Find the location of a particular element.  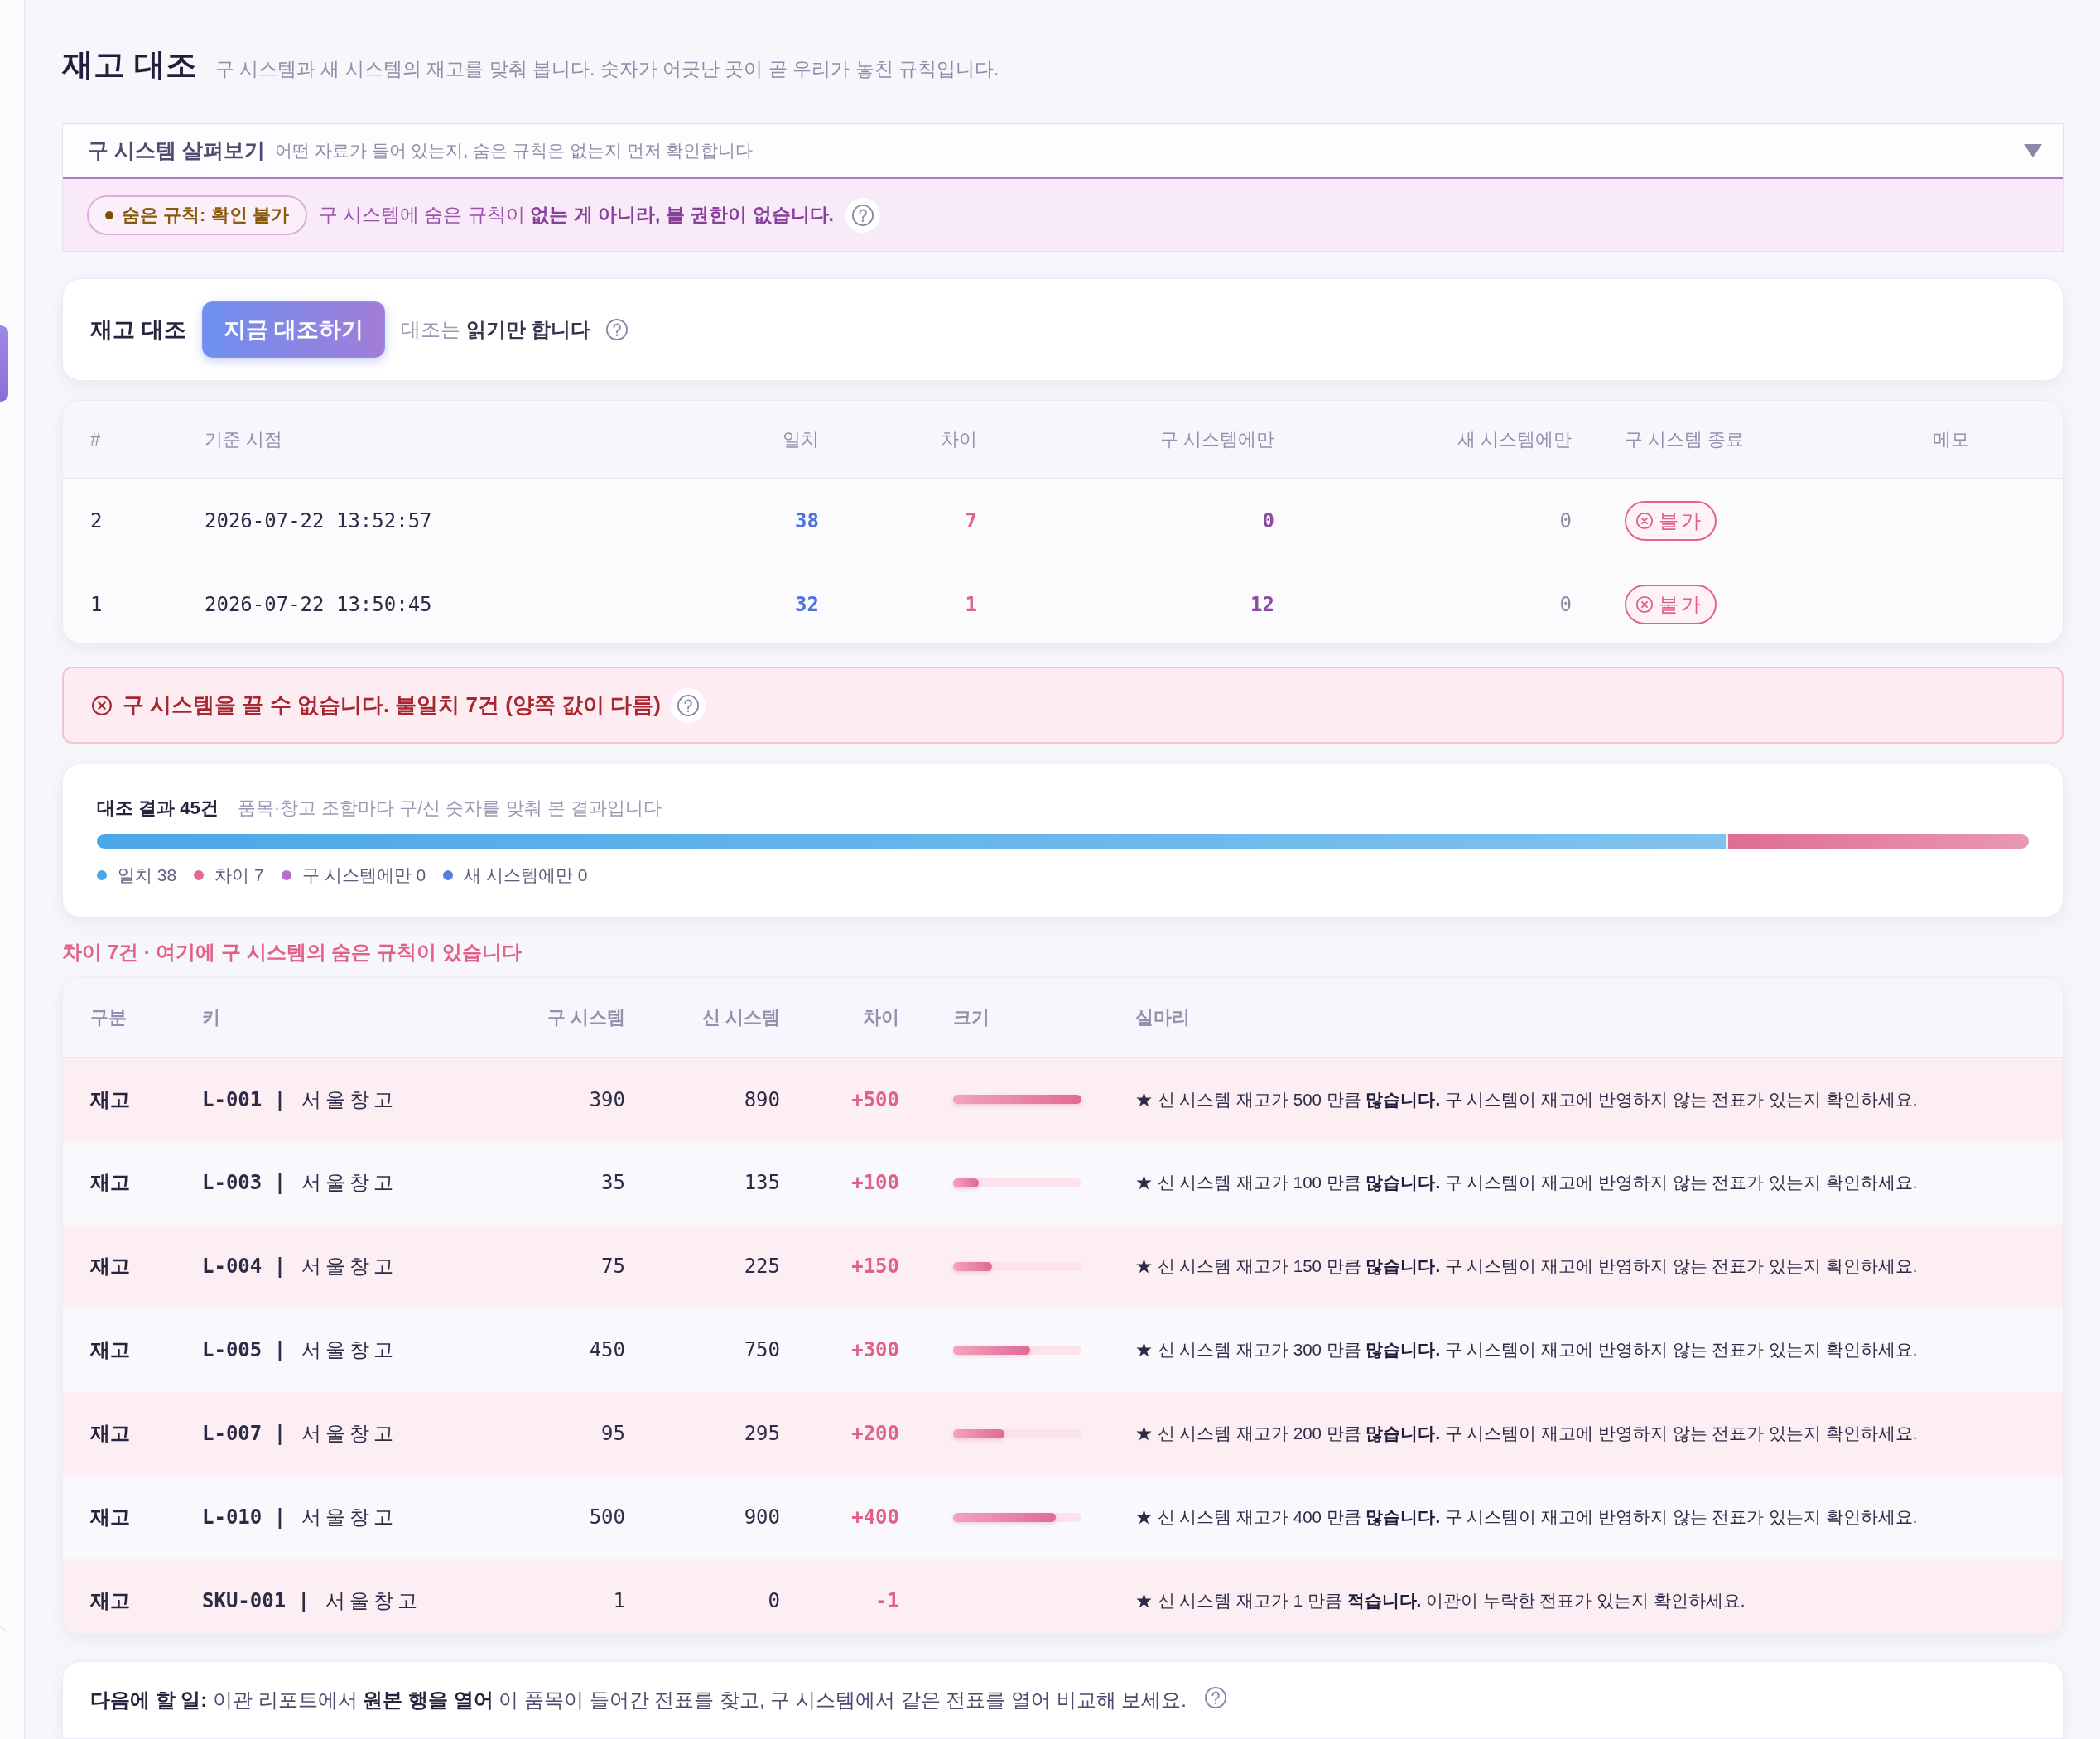

table-cell: L-001 | 서울창고 is located at coordinates (358, 1099).